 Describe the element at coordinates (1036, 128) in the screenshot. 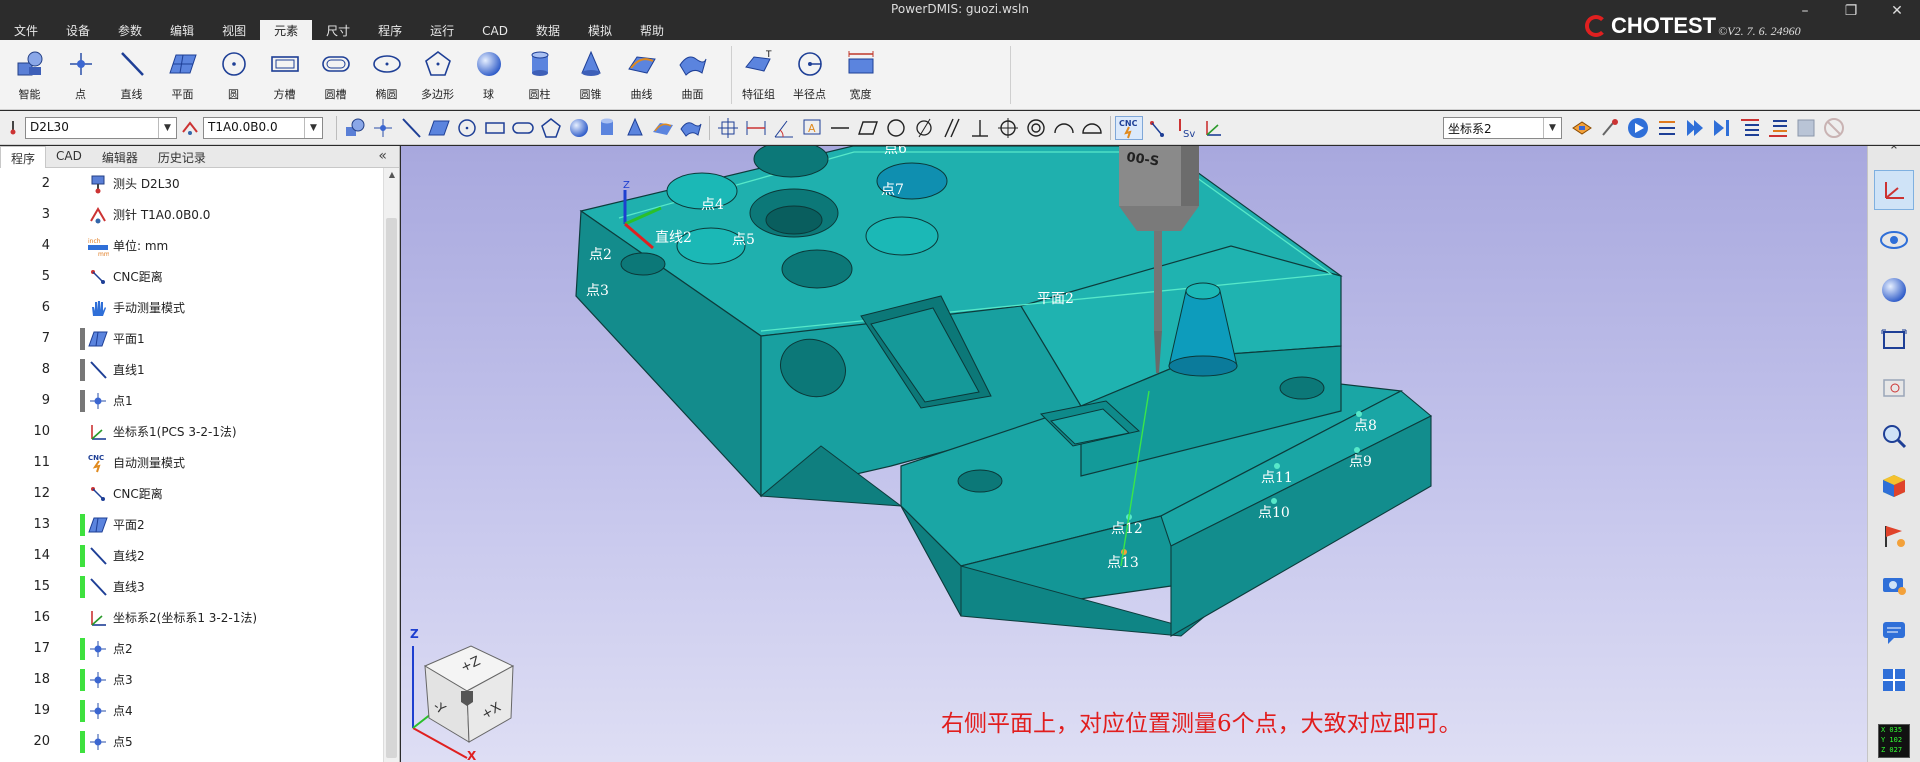

I see `concentricity-icon` at that location.